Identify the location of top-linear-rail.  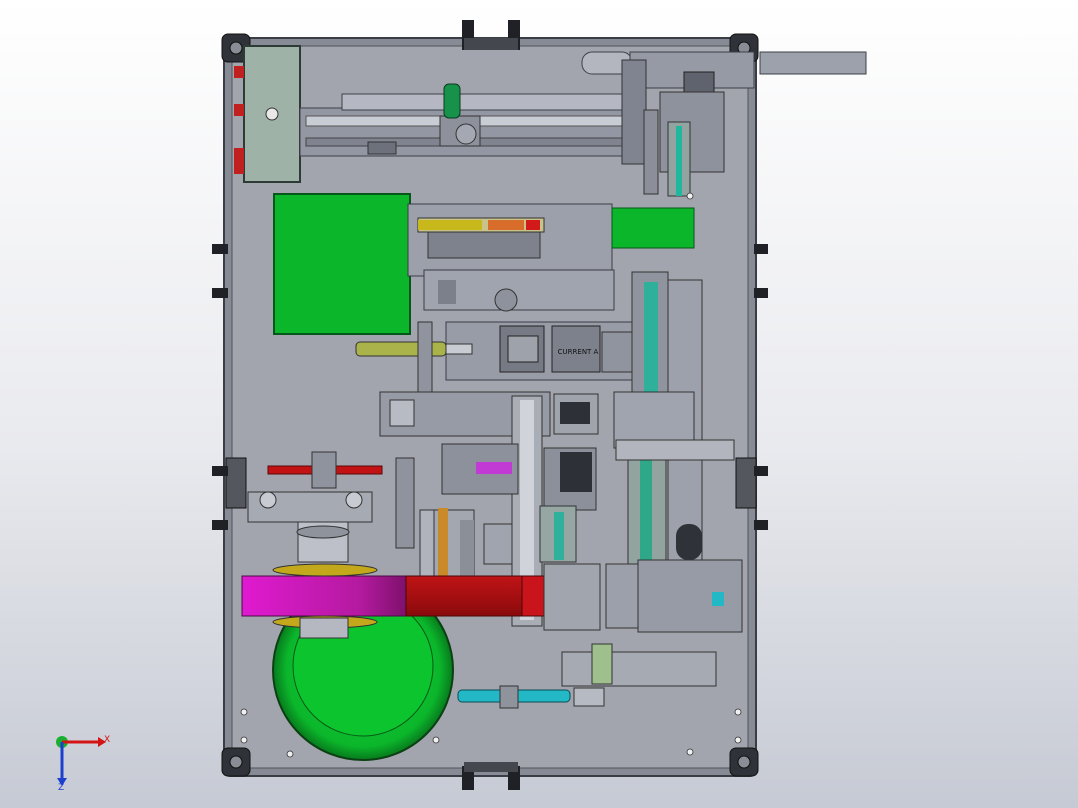
(470, 120).